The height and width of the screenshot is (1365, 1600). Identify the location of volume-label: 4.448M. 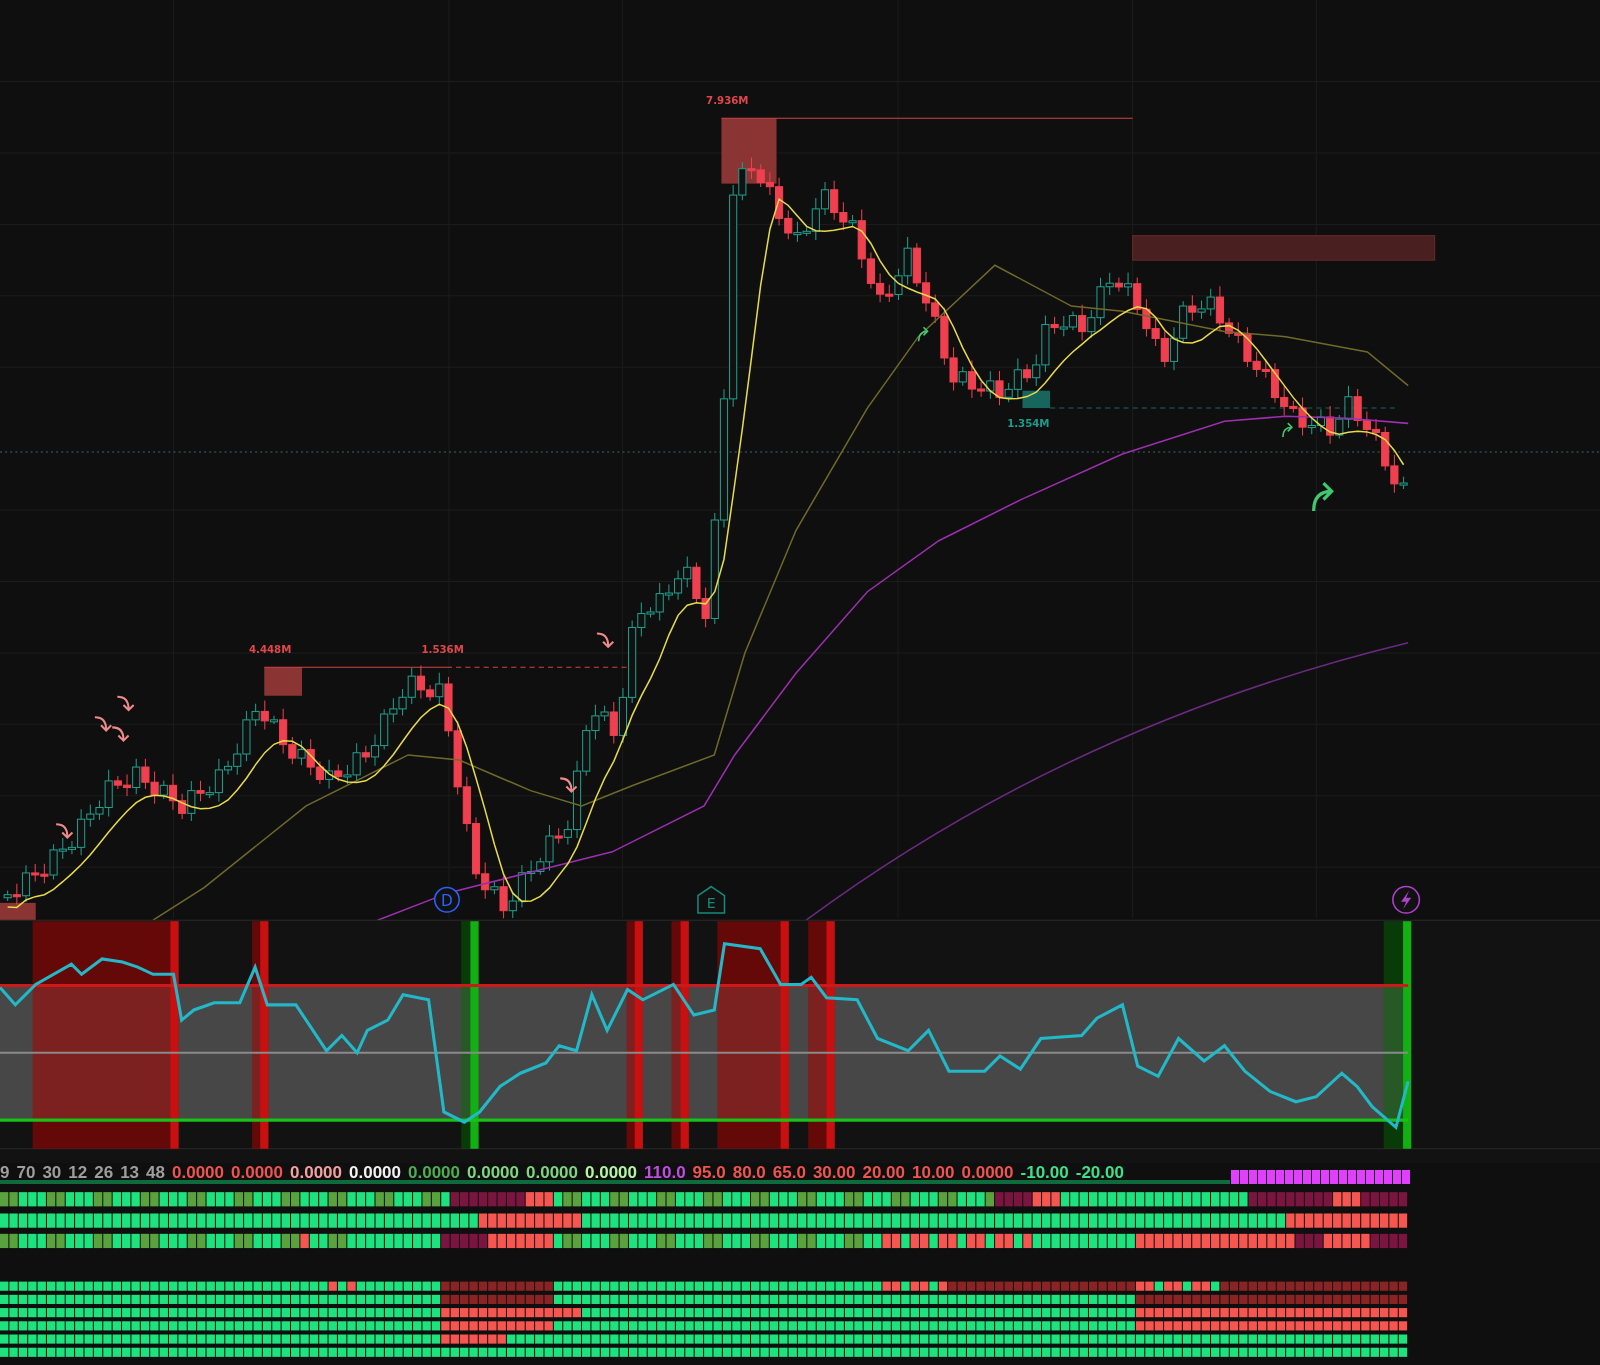
(270, 649).